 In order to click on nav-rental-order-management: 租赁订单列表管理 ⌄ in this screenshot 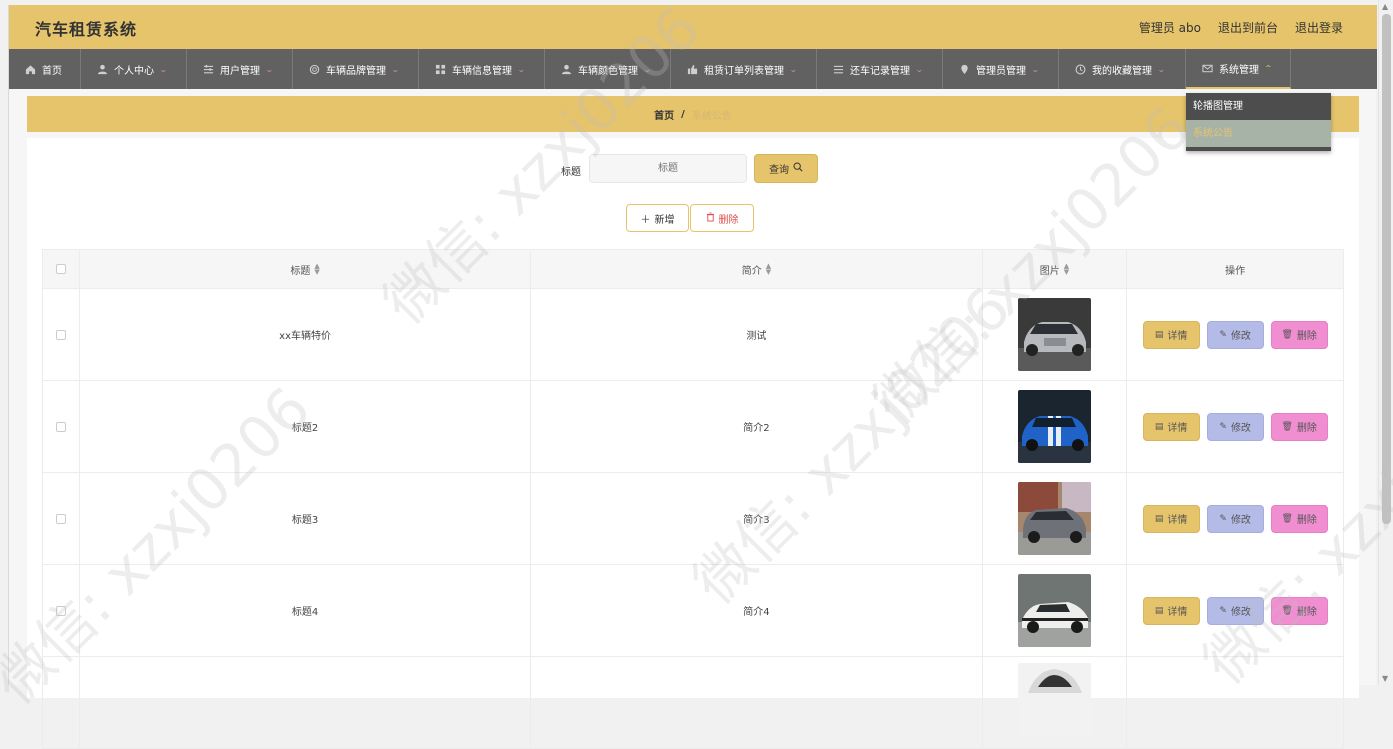, I will do `click(744, 69)`.